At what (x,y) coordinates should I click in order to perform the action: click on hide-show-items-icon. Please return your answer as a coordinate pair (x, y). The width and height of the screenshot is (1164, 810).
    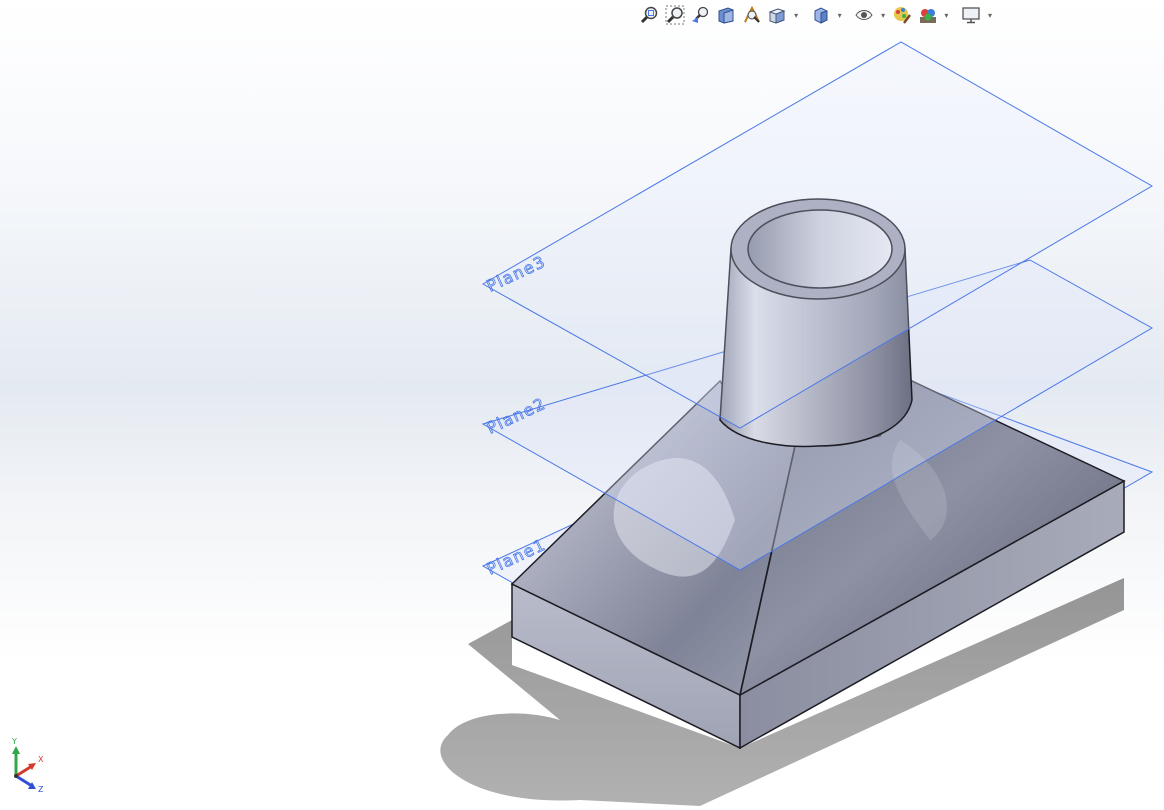
    Looking at the image, I should click on (864, 15).